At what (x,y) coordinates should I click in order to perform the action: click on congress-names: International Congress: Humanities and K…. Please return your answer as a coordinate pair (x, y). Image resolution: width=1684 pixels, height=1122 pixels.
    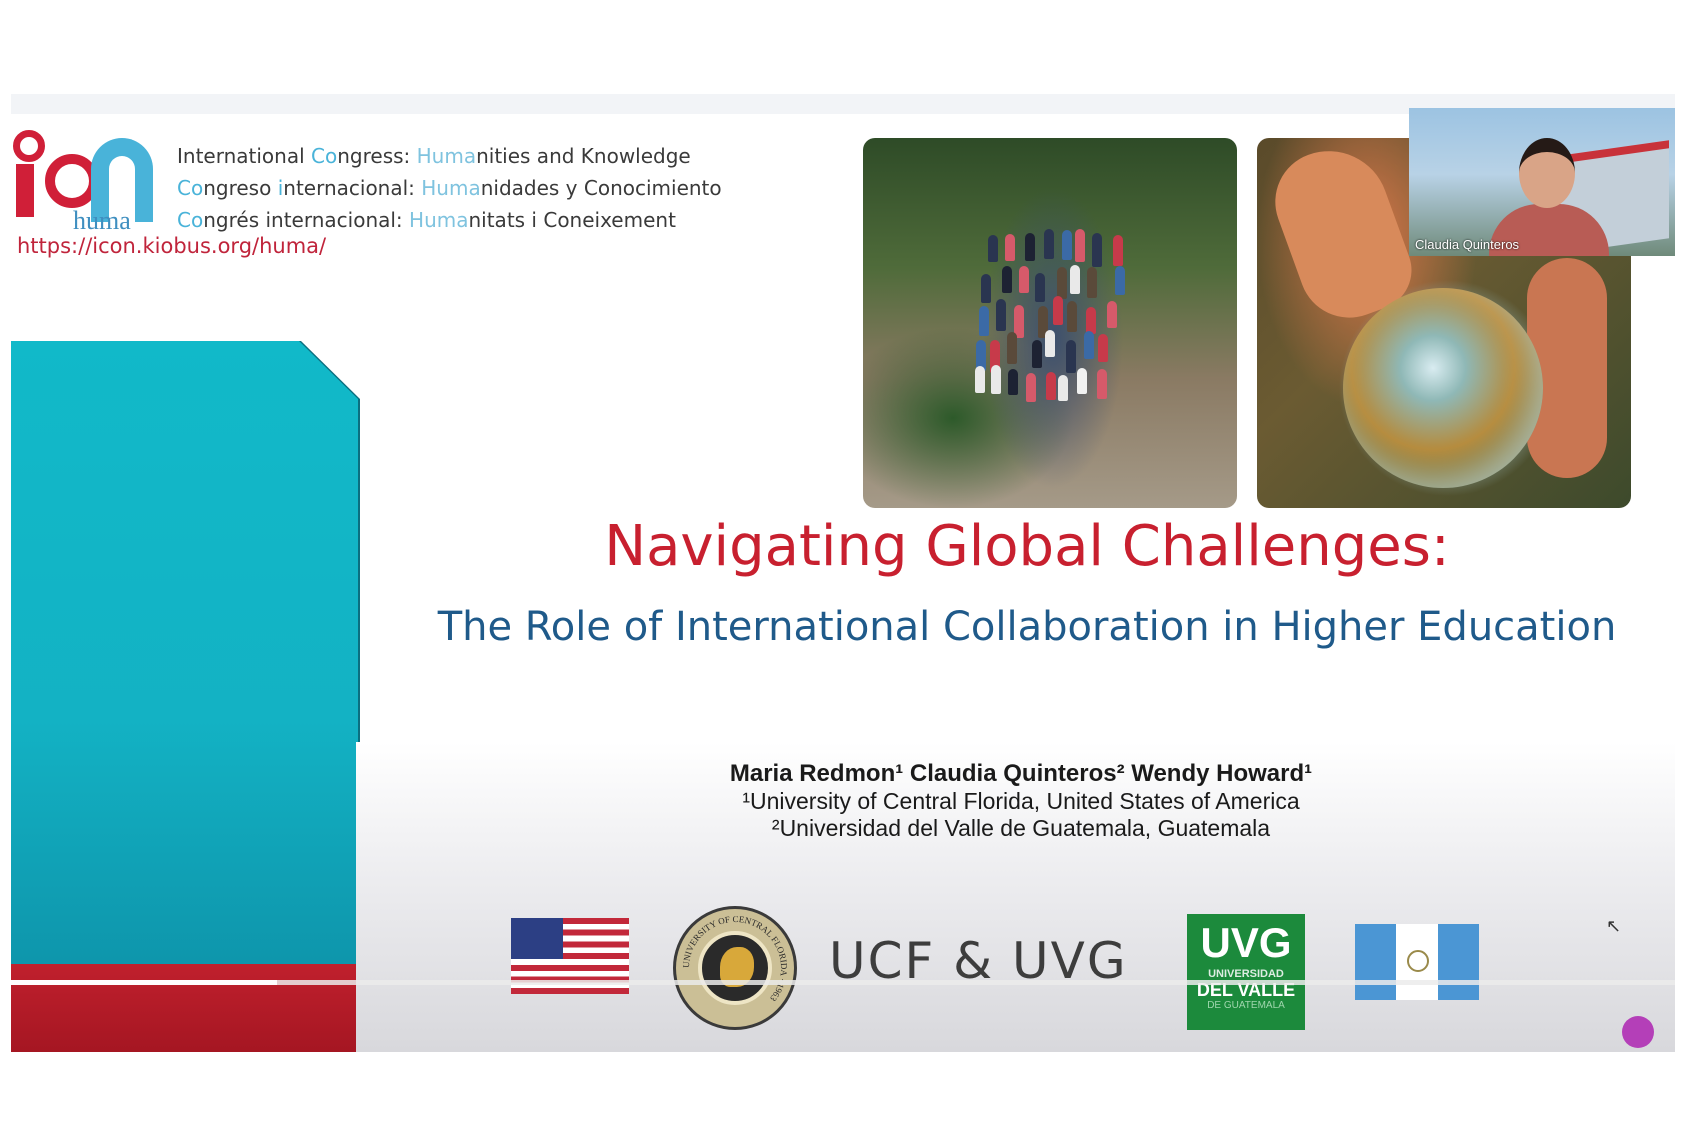
    Looking at the image, I should click on (449, 188).